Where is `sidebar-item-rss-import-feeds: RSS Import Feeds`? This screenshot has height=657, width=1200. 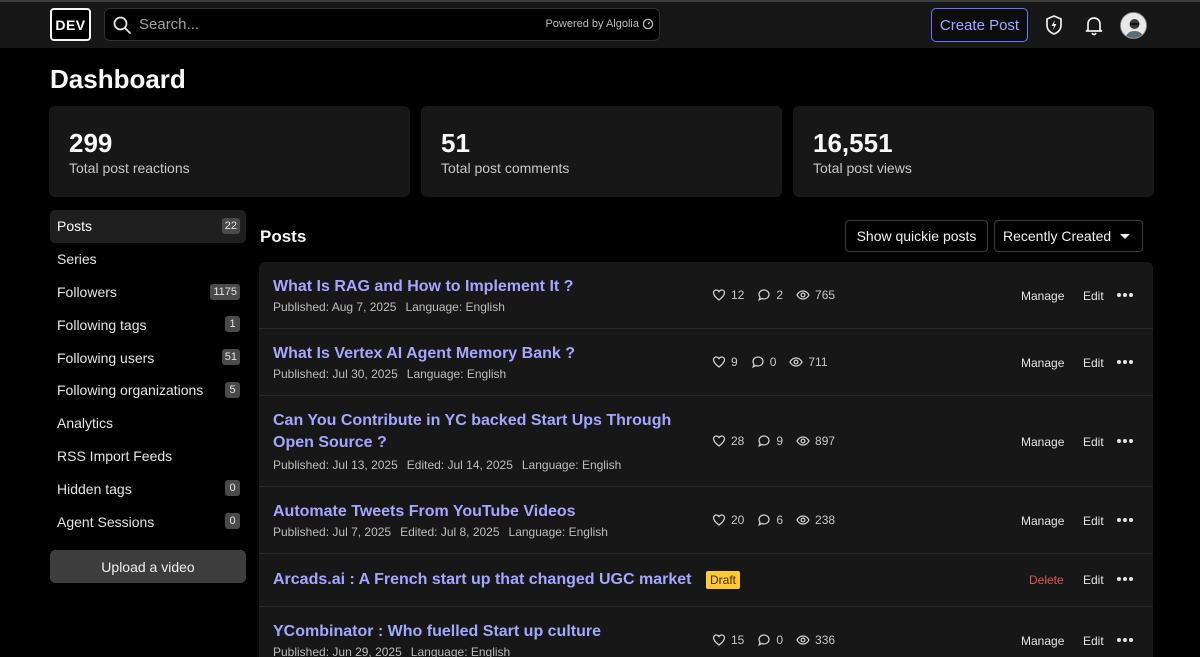 sidebar-item-rss-import-feeds: RSS Import Feeds is located at coordinates (148, 456).